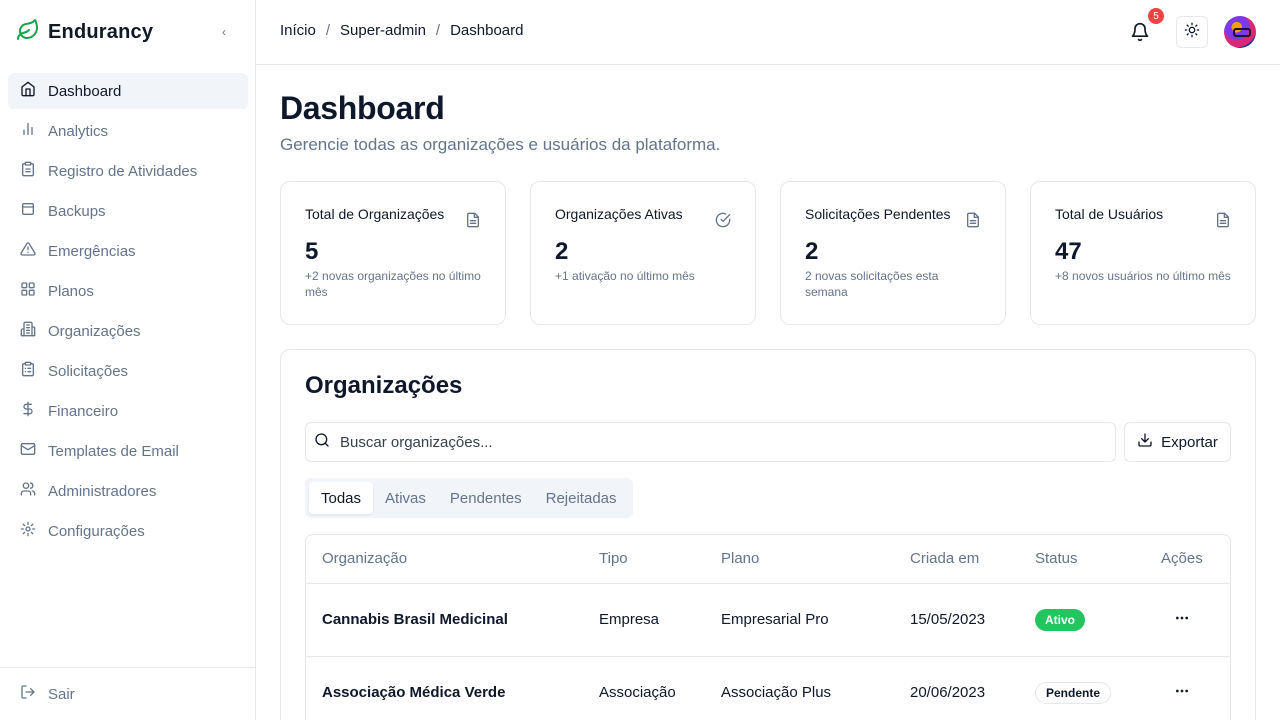 The width and height of the screenshot is (1280, 720). I want to click on users-icon, so click(28, 491).